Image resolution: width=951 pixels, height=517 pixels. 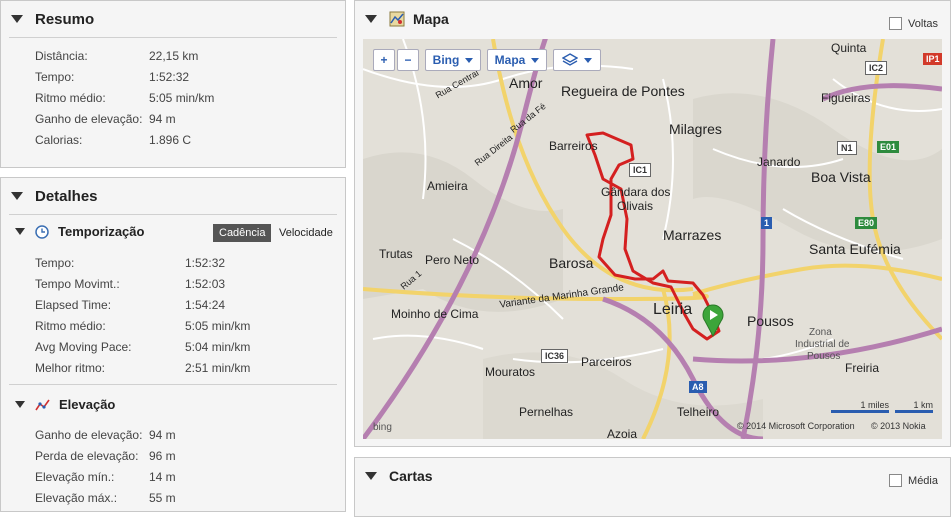 What do you see at coordinates (306, 233) in the screenshot?
I see `tab-velocidade: Velocidade` at bounding box center [306, 233].